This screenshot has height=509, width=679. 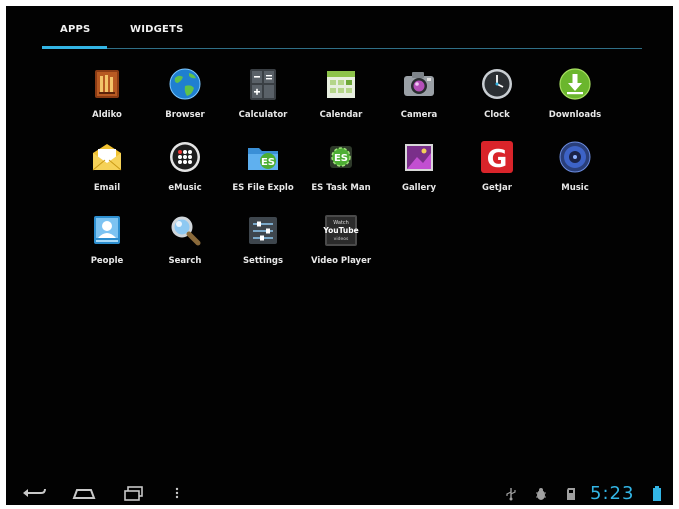 I want to click on app-browser: Browser, so click(x=185, y=102).